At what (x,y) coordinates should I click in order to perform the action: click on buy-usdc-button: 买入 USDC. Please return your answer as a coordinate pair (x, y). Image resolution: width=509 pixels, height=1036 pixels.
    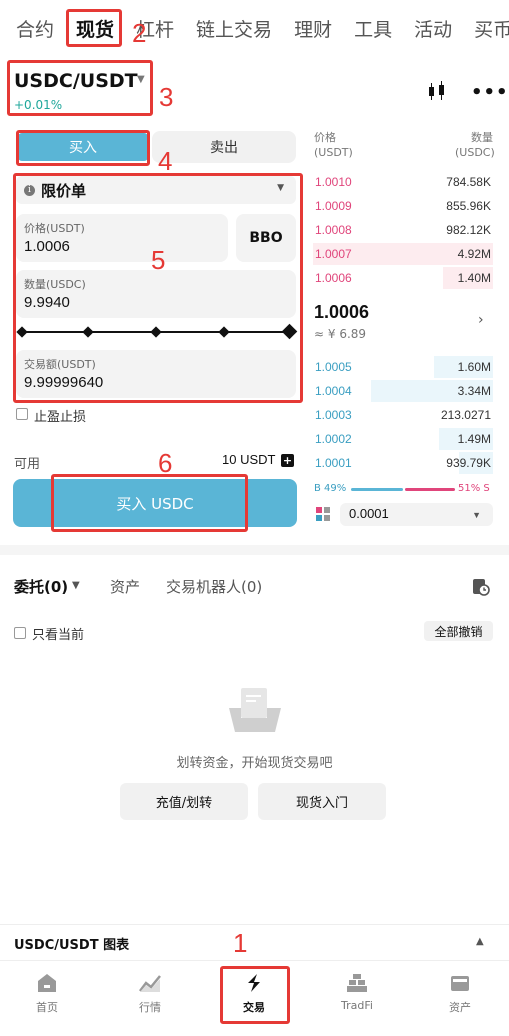
    Looking at the image, I should click on (155, 503).